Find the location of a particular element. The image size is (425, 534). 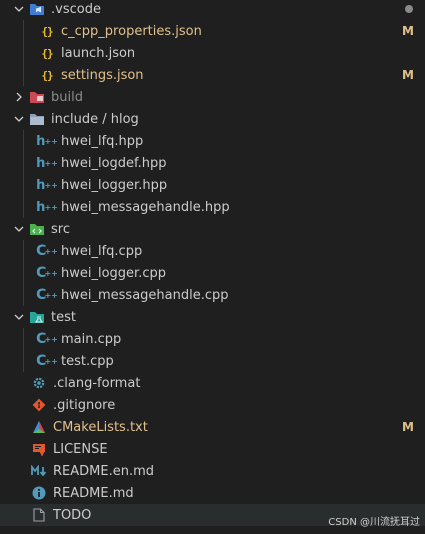

tree-folder-vscode: .vscode is located at coordinates (212, 10).